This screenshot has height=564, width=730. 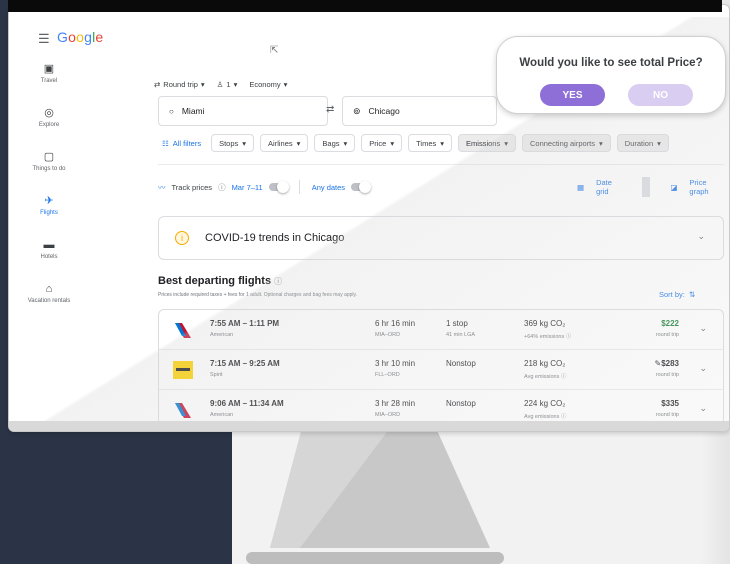 What do you see at coordinates (227, 84) in the screenshot?
I see `passengers-select: ♙ 1 ▾` at bounding box center [227, 84].